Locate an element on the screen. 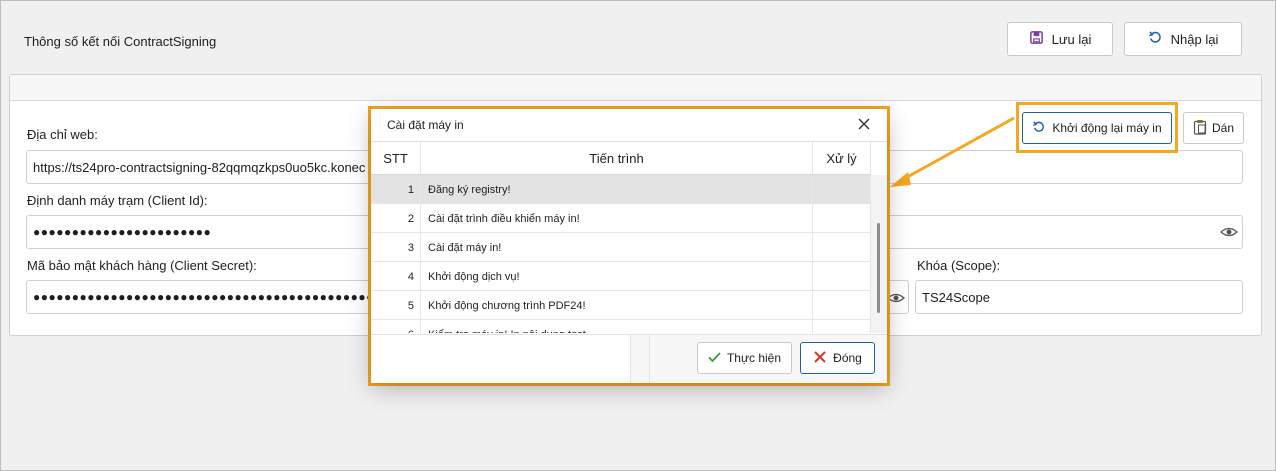 The height and width of the screenshot is (471, 1276). callout-arrow is located at coordinates (952, 151).